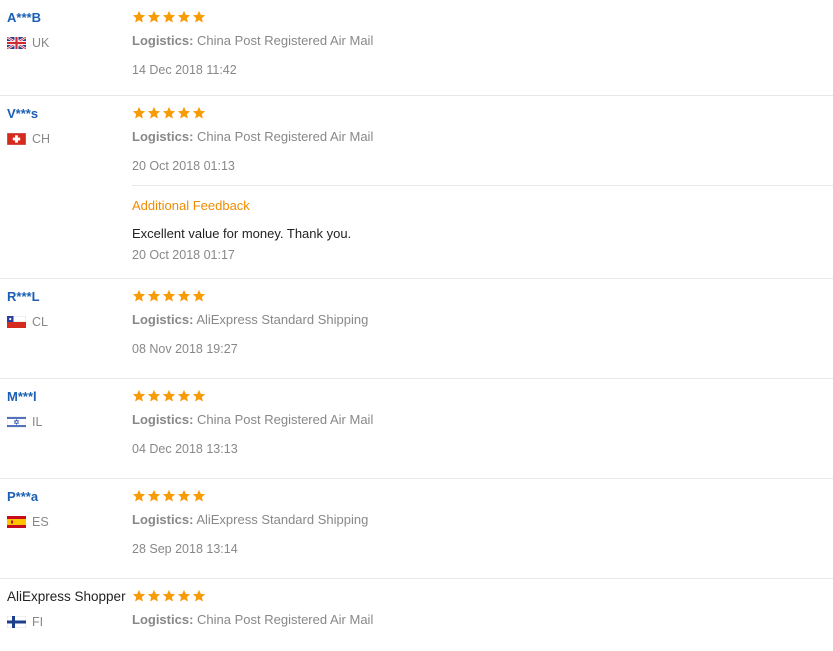  I want to click on additional-feedback-date: 20 Oct 2018 01:17, so click(183, 255).